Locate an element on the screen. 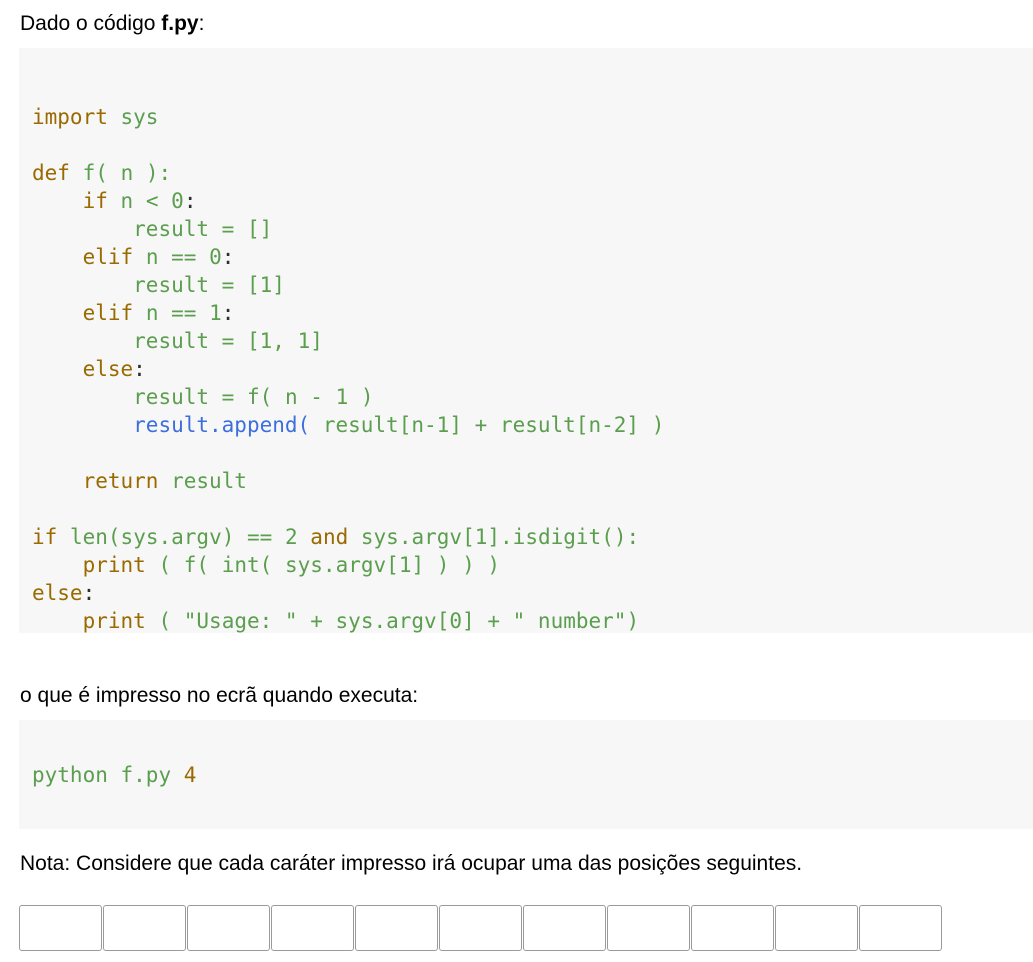  command-listing: python f.py 4 is located at coordinates (114, 775).